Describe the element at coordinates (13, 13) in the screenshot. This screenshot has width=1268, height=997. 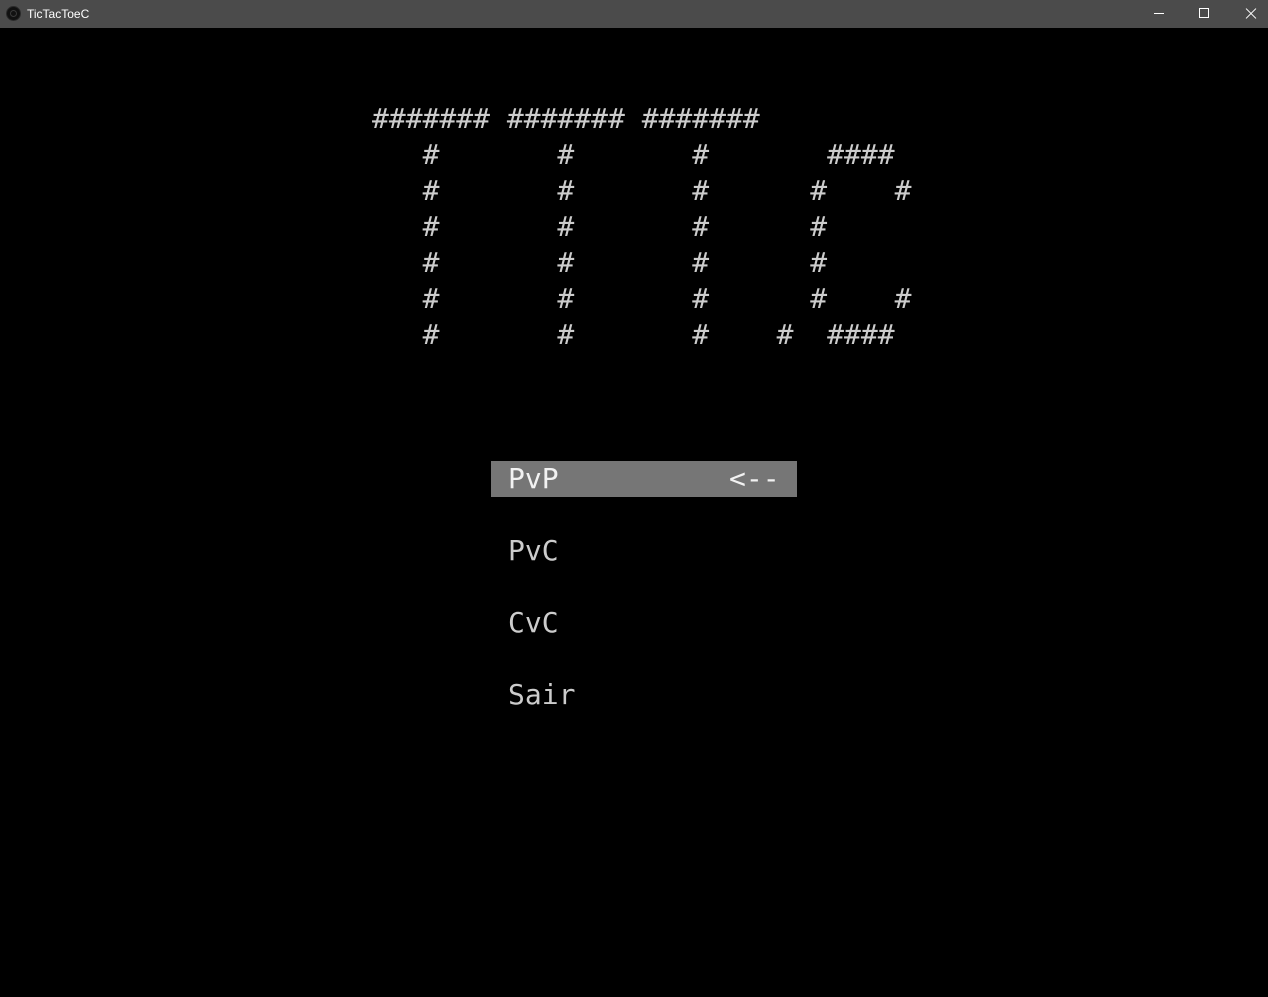
I see `app-icon` at that location.